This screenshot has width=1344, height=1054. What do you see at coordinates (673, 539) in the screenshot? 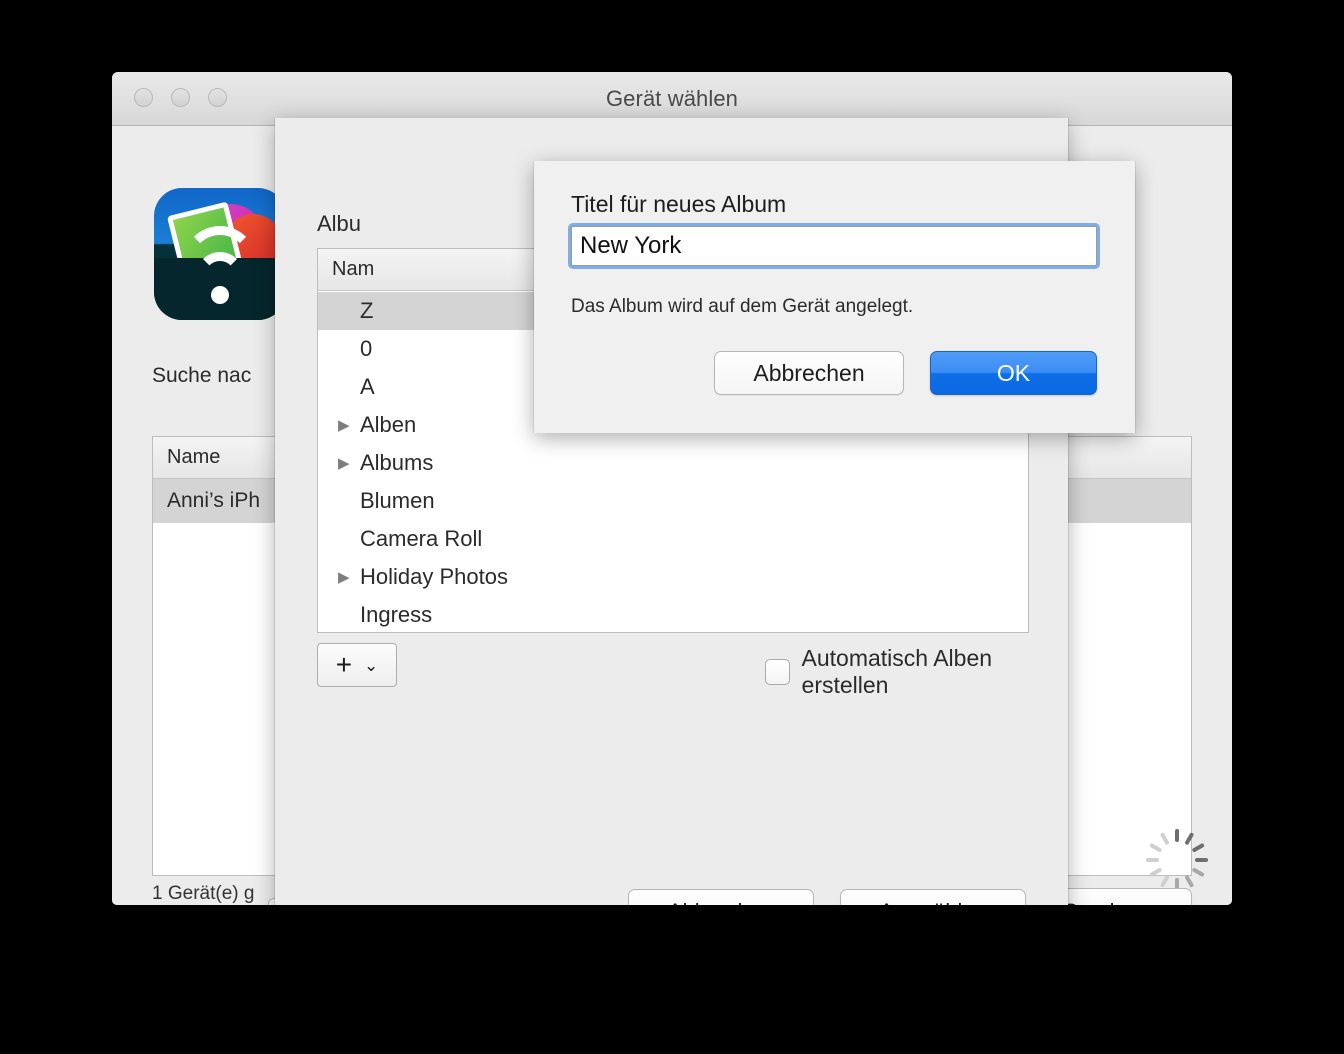
I see `list-item: ▶Camera Roll` at bounding box center [673, 539].